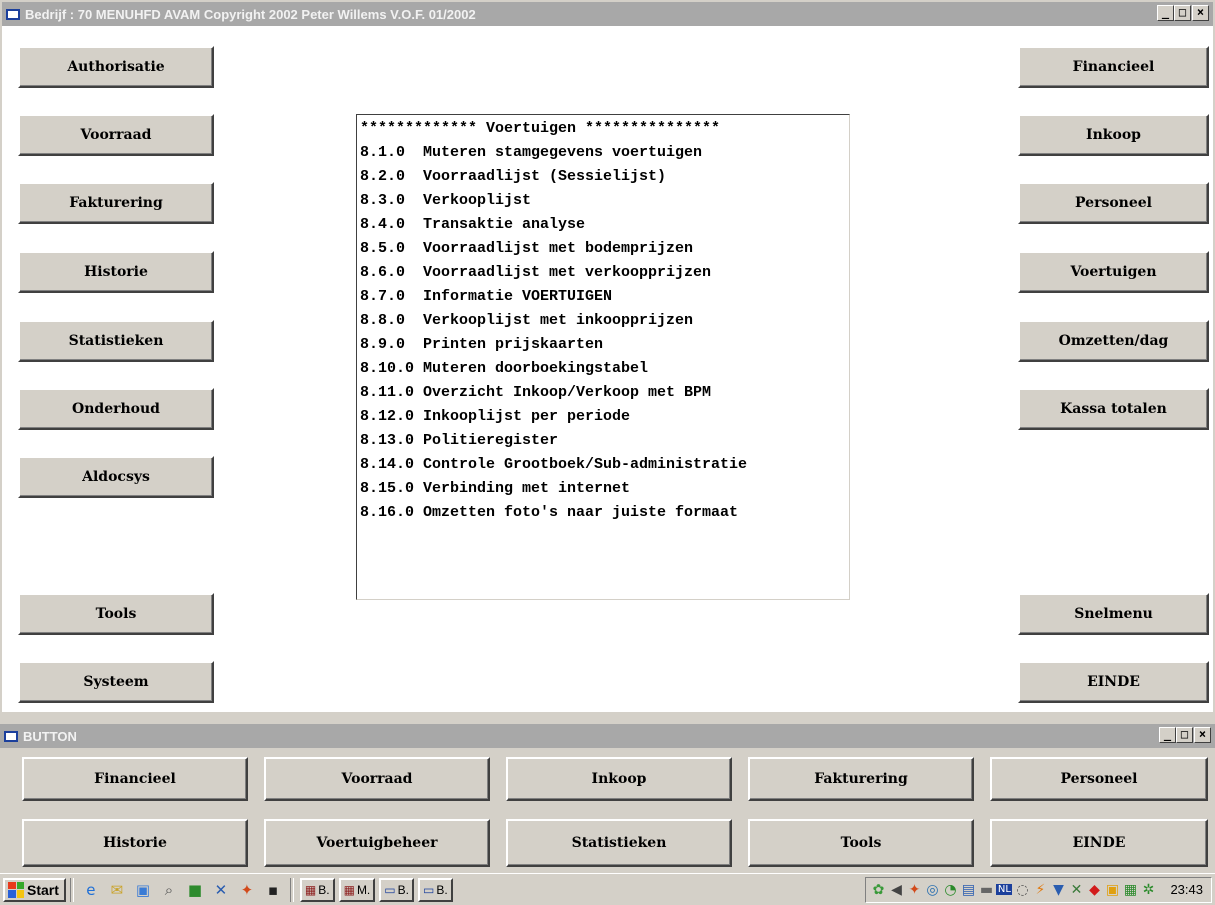  Describe the element at coordinates (1058, 890) in the screenshot. I see `shield-icon: ▼` at that location.